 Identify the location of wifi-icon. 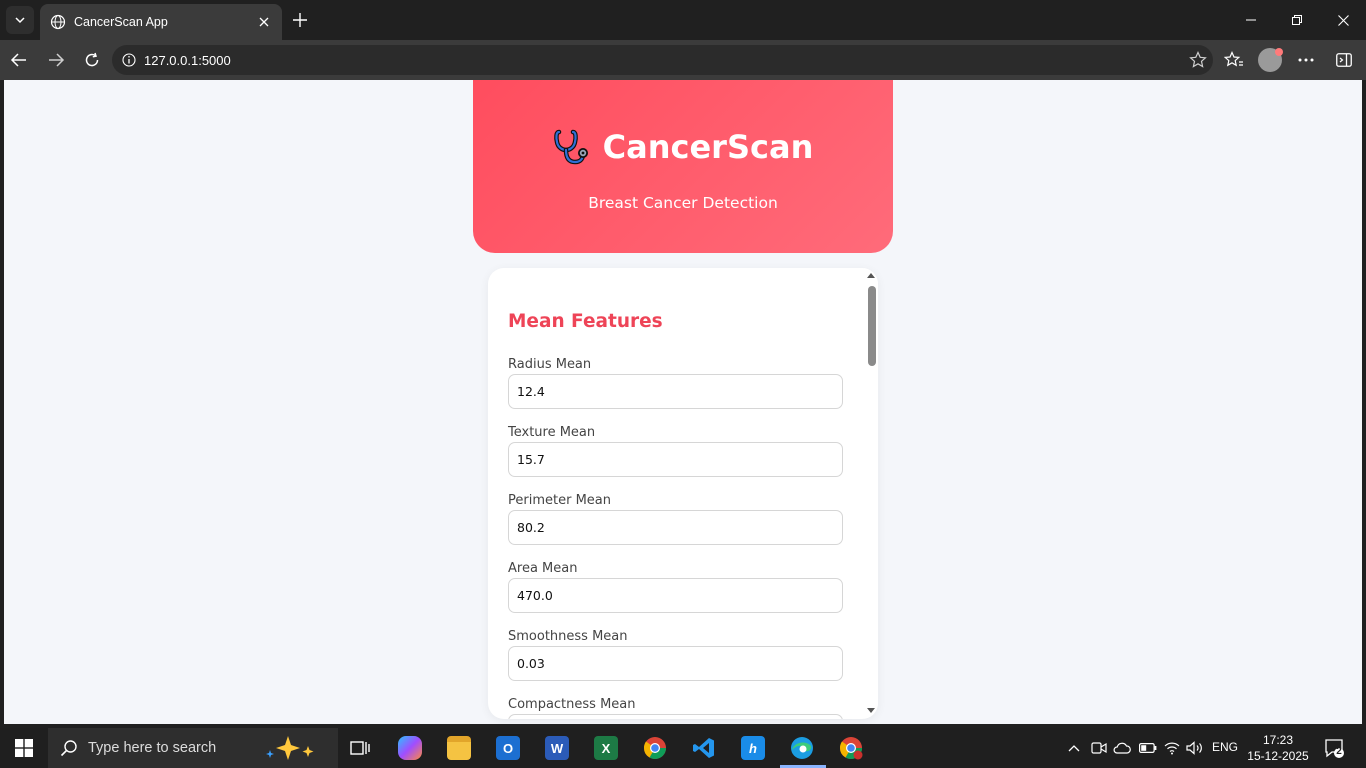
(1172, 748).